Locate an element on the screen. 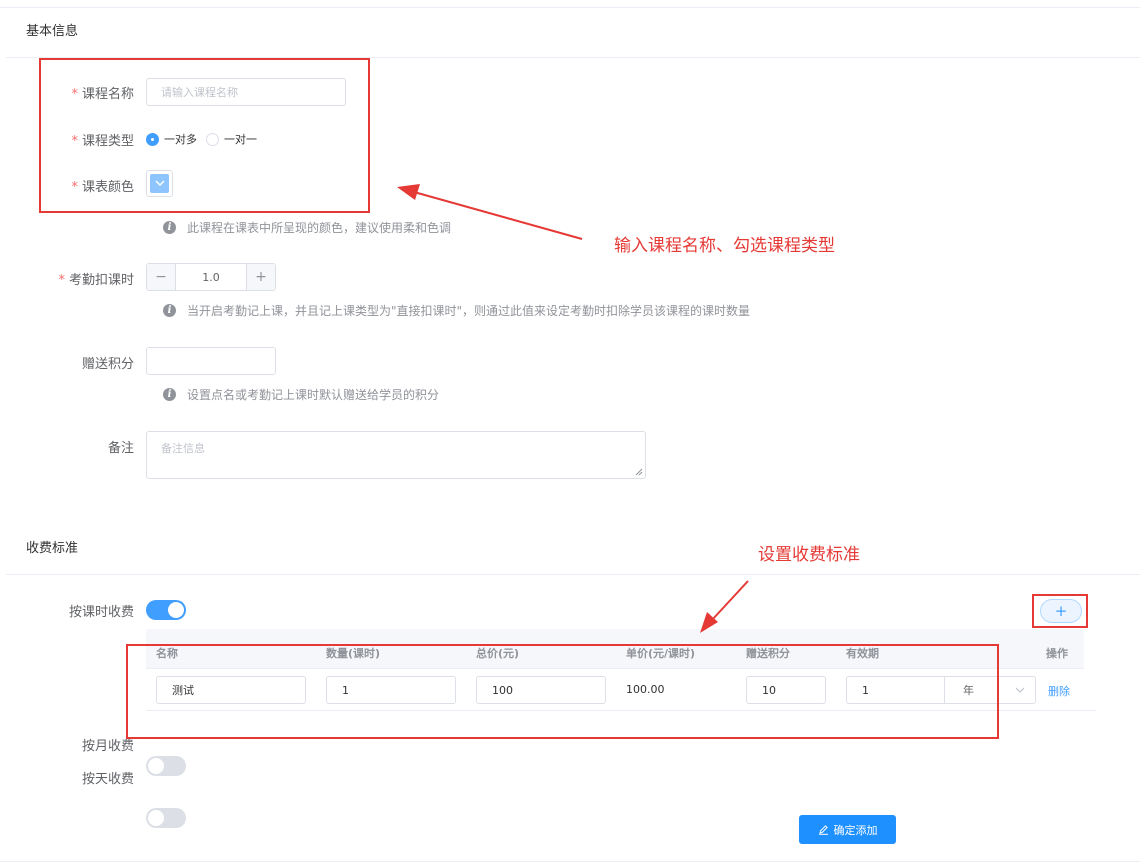 The width and height of the screenshot is (1140, 866). annotation-arrow-head is located at coordinates (408, 192).